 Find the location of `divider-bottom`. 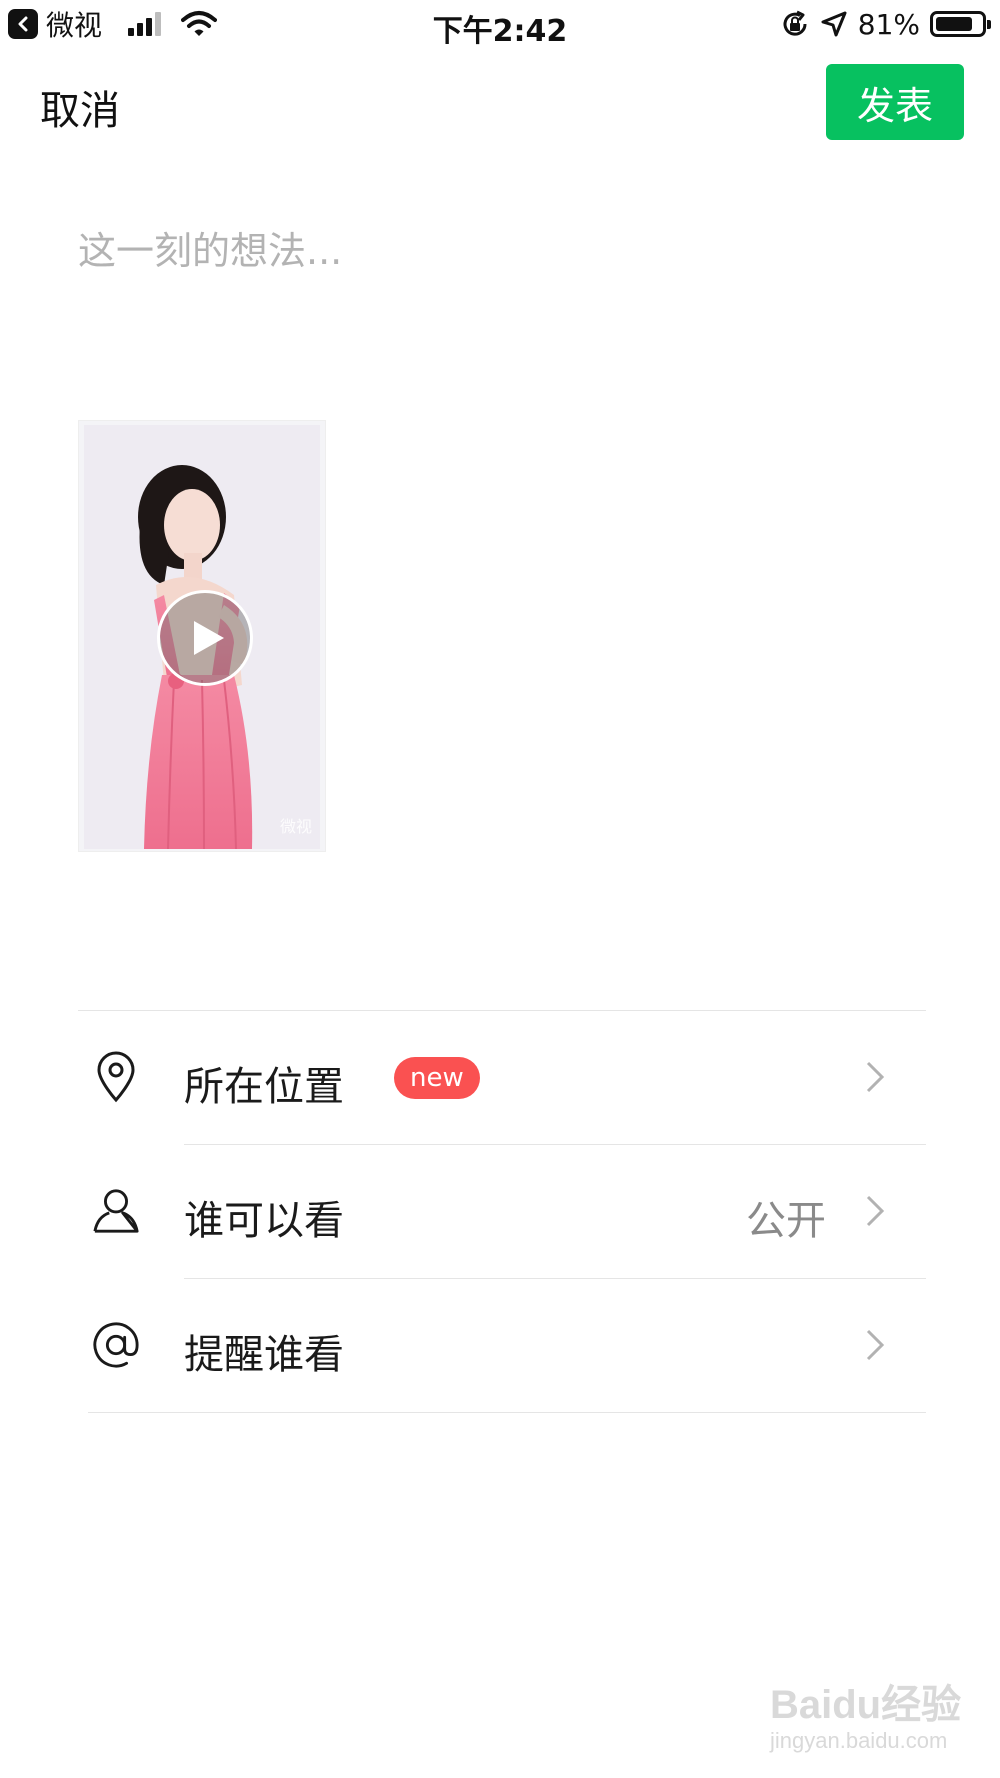

divider-bottom is located at coordinates (507, 1412).